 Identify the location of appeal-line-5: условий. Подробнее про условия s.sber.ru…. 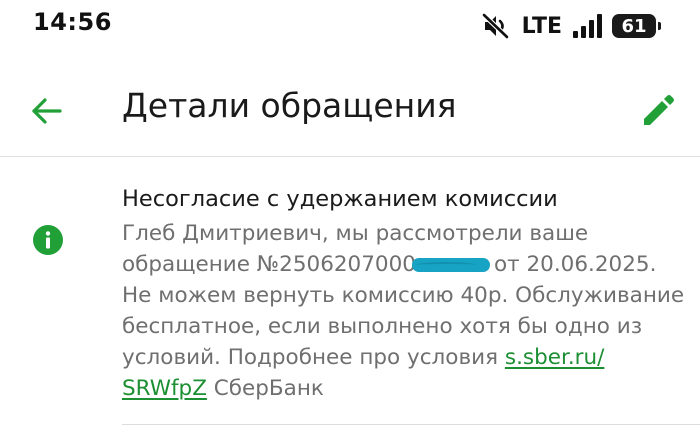
(402, 357).